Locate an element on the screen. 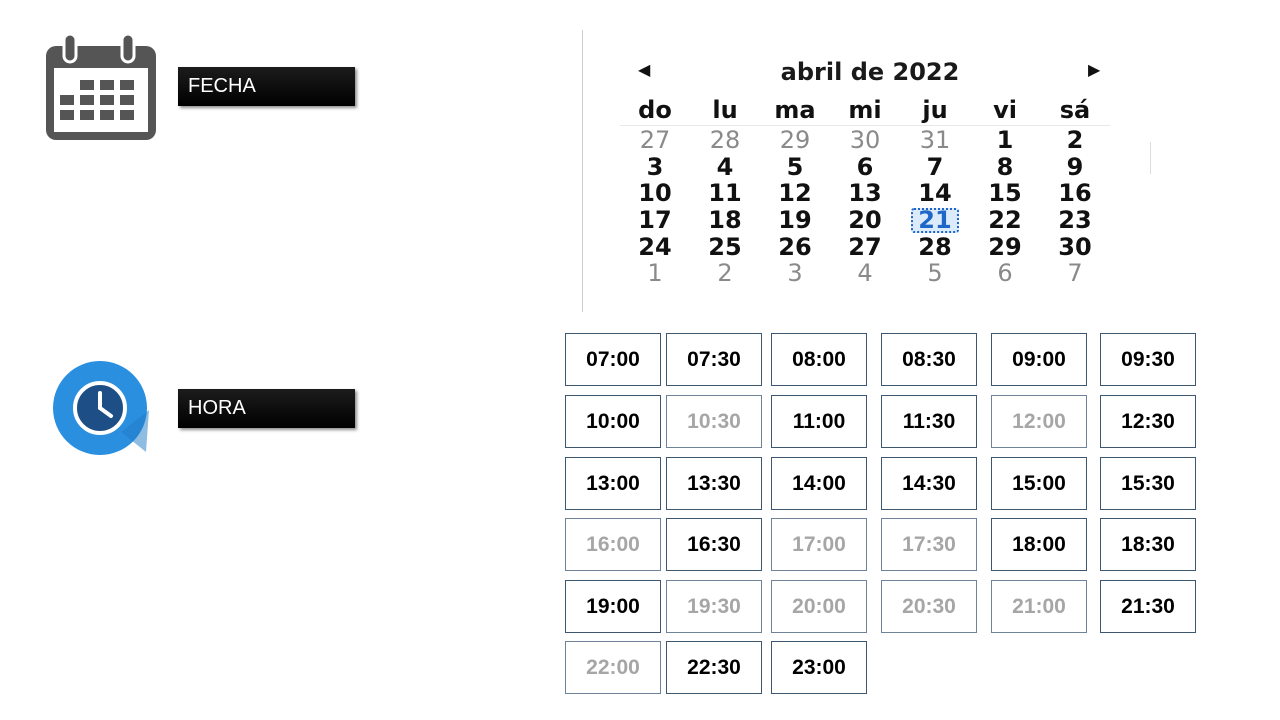 This screenshot has width=1280, height=720. time-slot-button: 09:30 is located at coordinates (1148, 359).